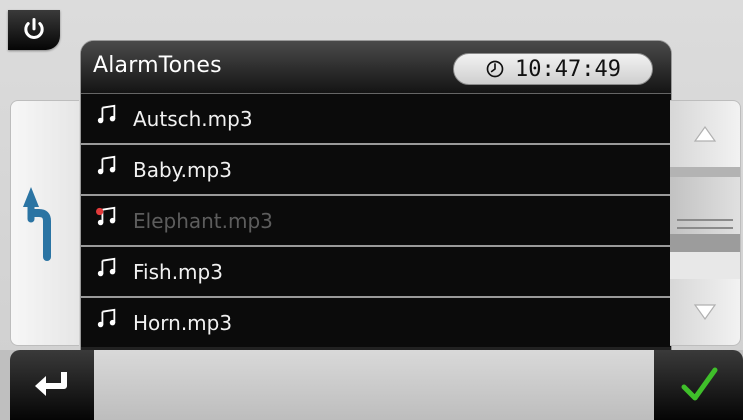 The height and width of the screenshot is (420, 743). What do you see at coordinates (376, 67) in the screenshot?
I see `list-header: AlarmTones 10:47:49` at bounding box center [376, 67].